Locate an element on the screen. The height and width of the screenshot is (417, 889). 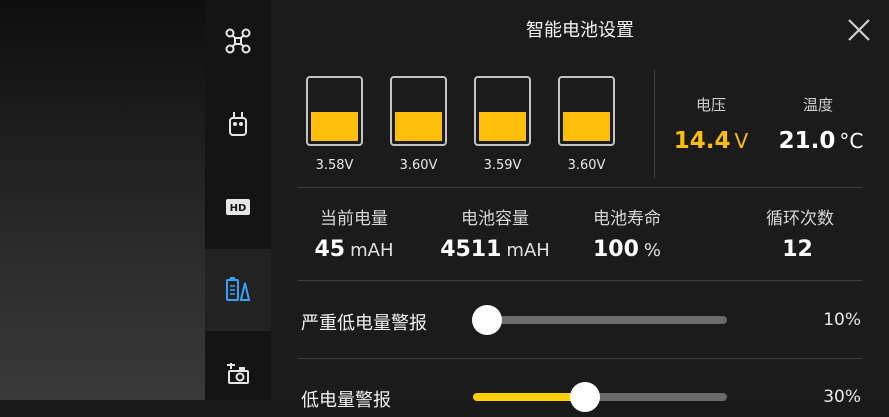
temperature-number: 21.0 is located at coordinates (807, 141).